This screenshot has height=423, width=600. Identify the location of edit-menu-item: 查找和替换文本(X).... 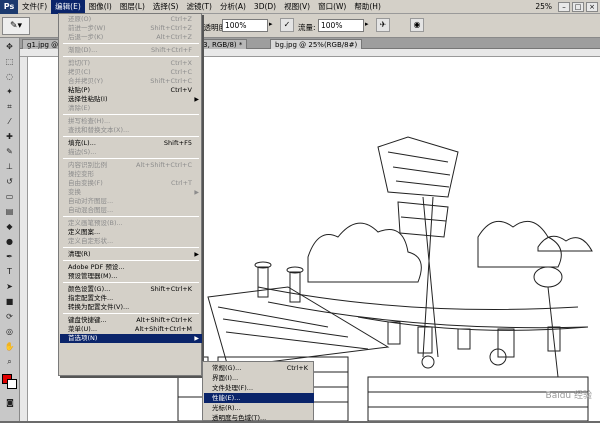
(131, 130).